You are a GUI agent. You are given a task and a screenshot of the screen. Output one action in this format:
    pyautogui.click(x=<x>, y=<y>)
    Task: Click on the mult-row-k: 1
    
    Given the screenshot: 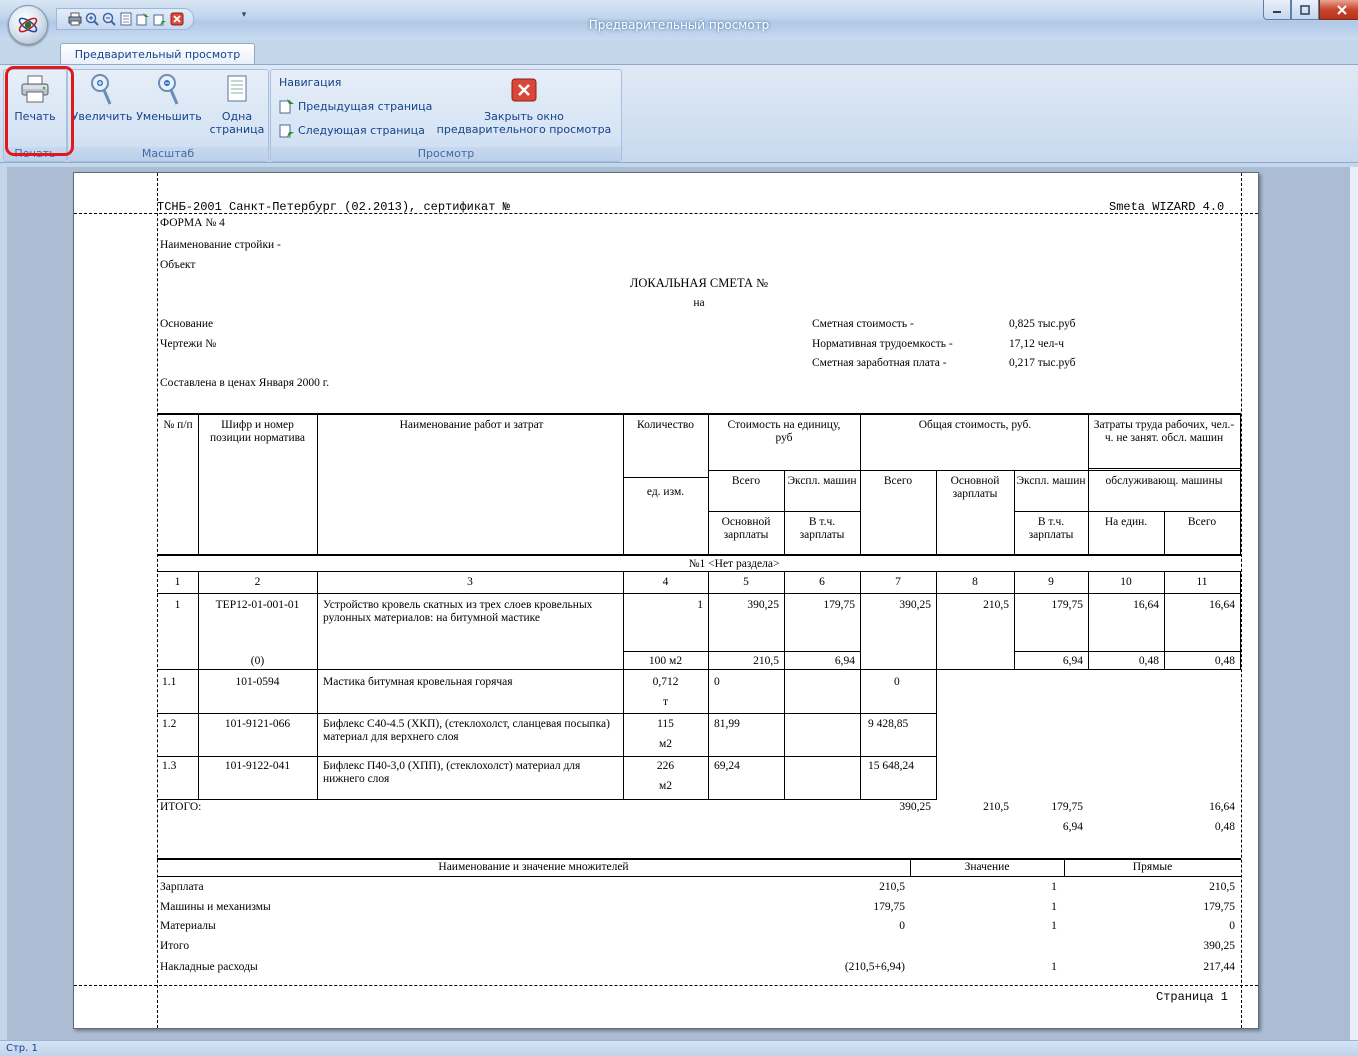 What is the action you would take?
    pyautogui.click(x=1054, y=926)
    